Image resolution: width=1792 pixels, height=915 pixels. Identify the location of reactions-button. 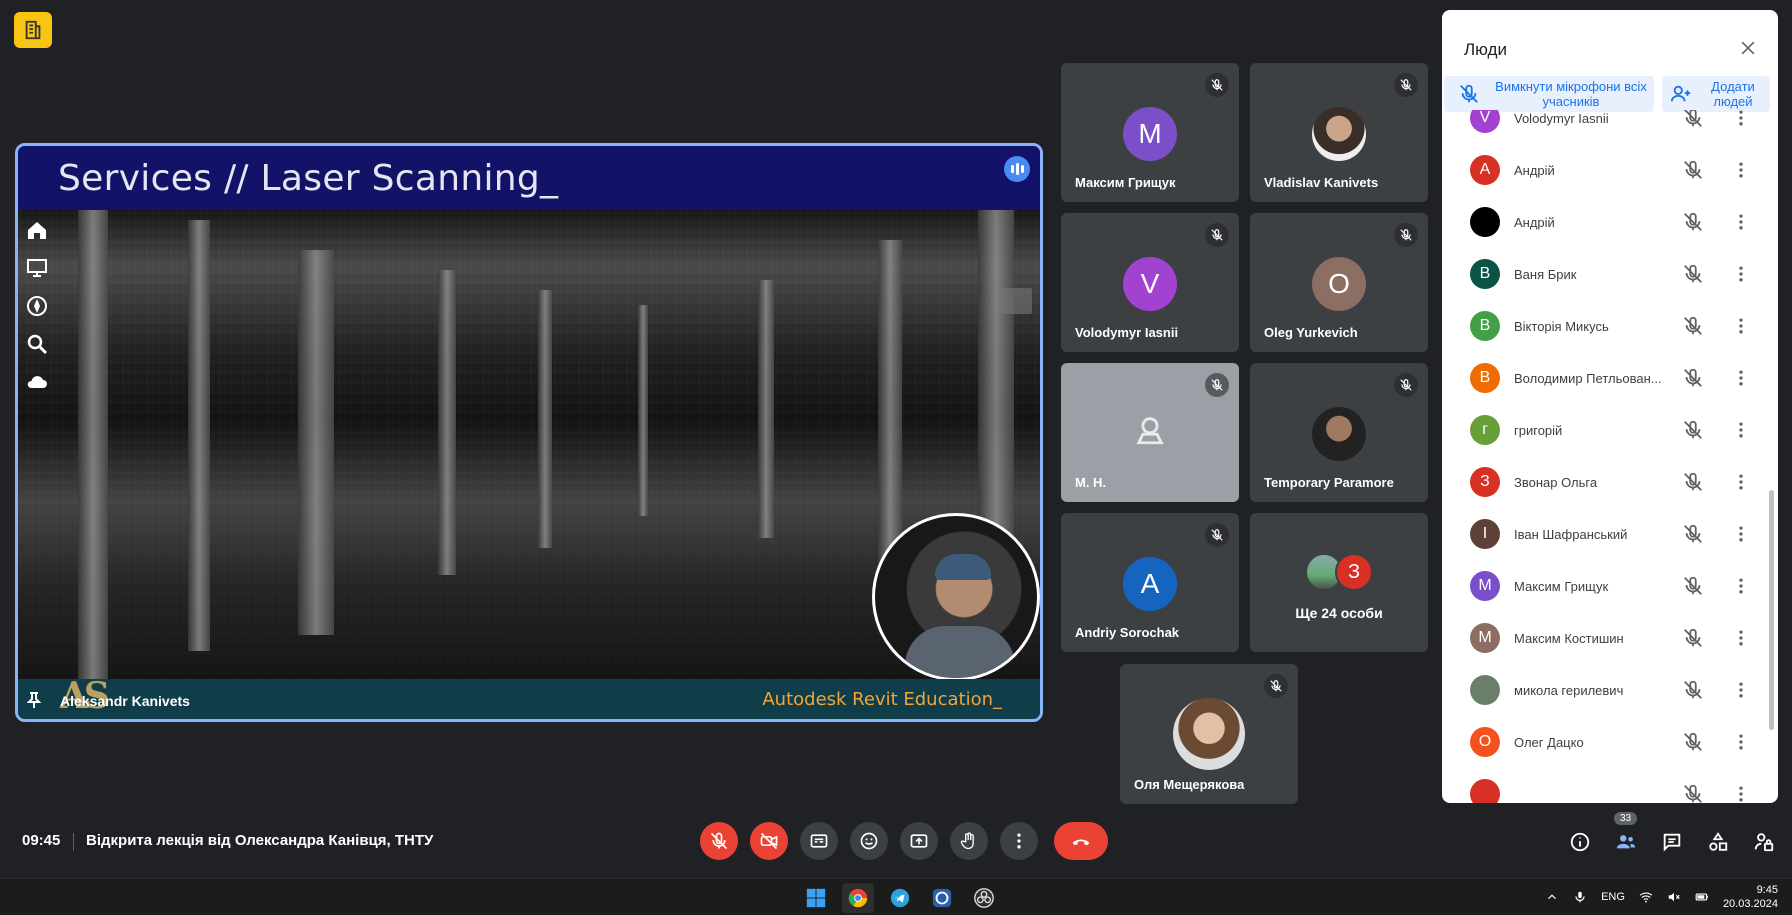
(869, 841).